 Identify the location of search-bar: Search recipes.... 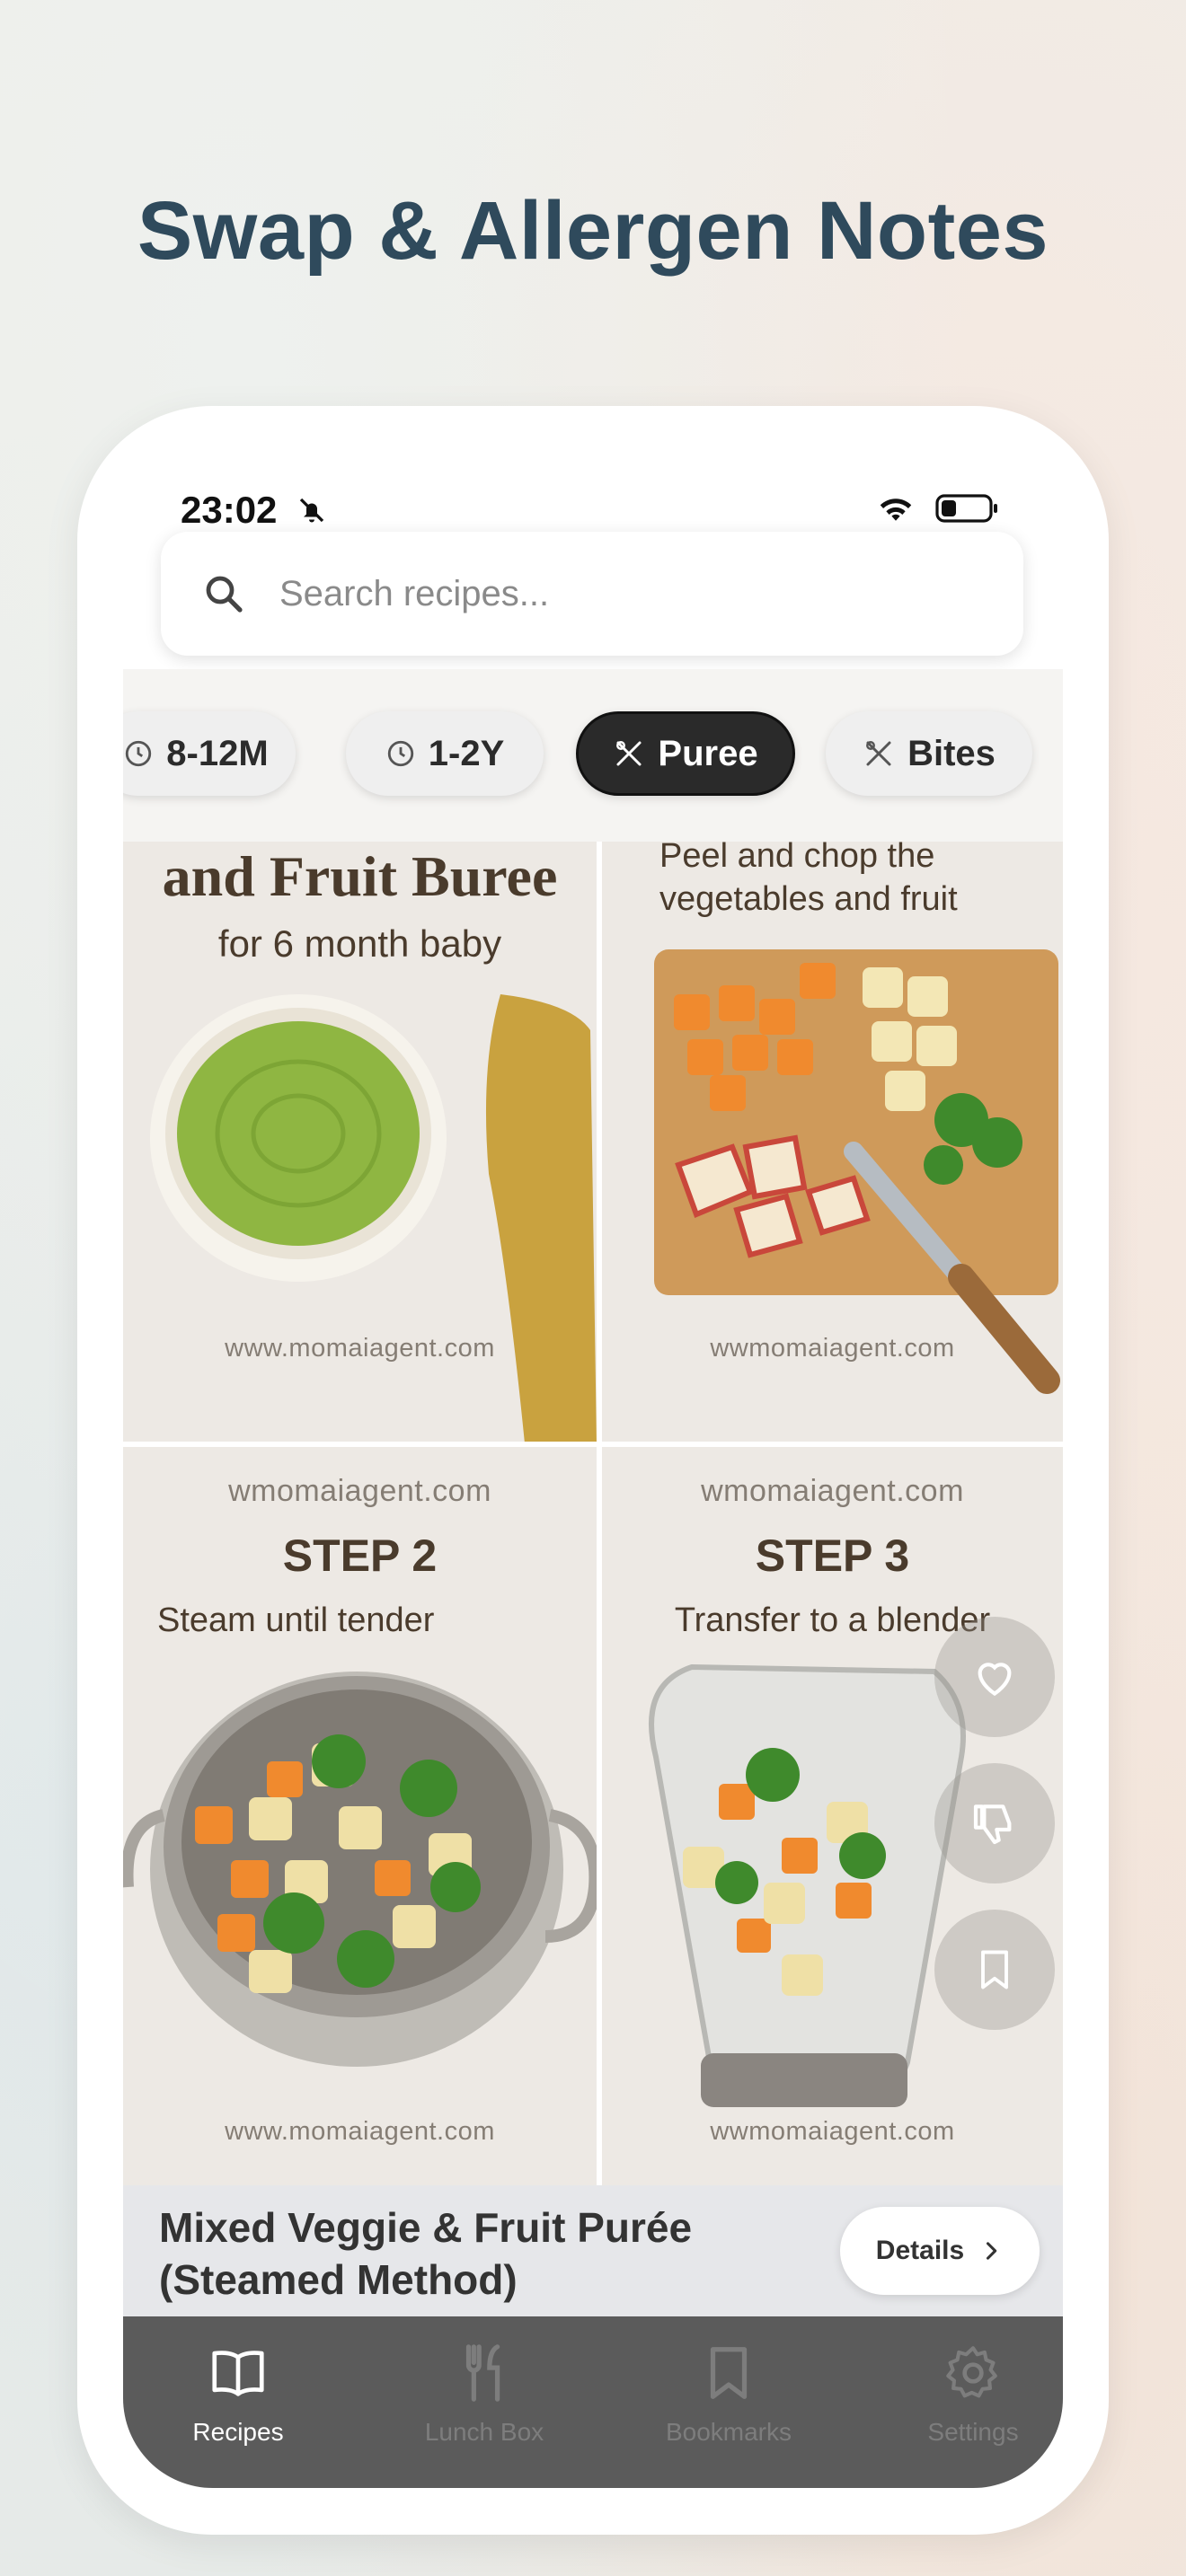
(592, 594).